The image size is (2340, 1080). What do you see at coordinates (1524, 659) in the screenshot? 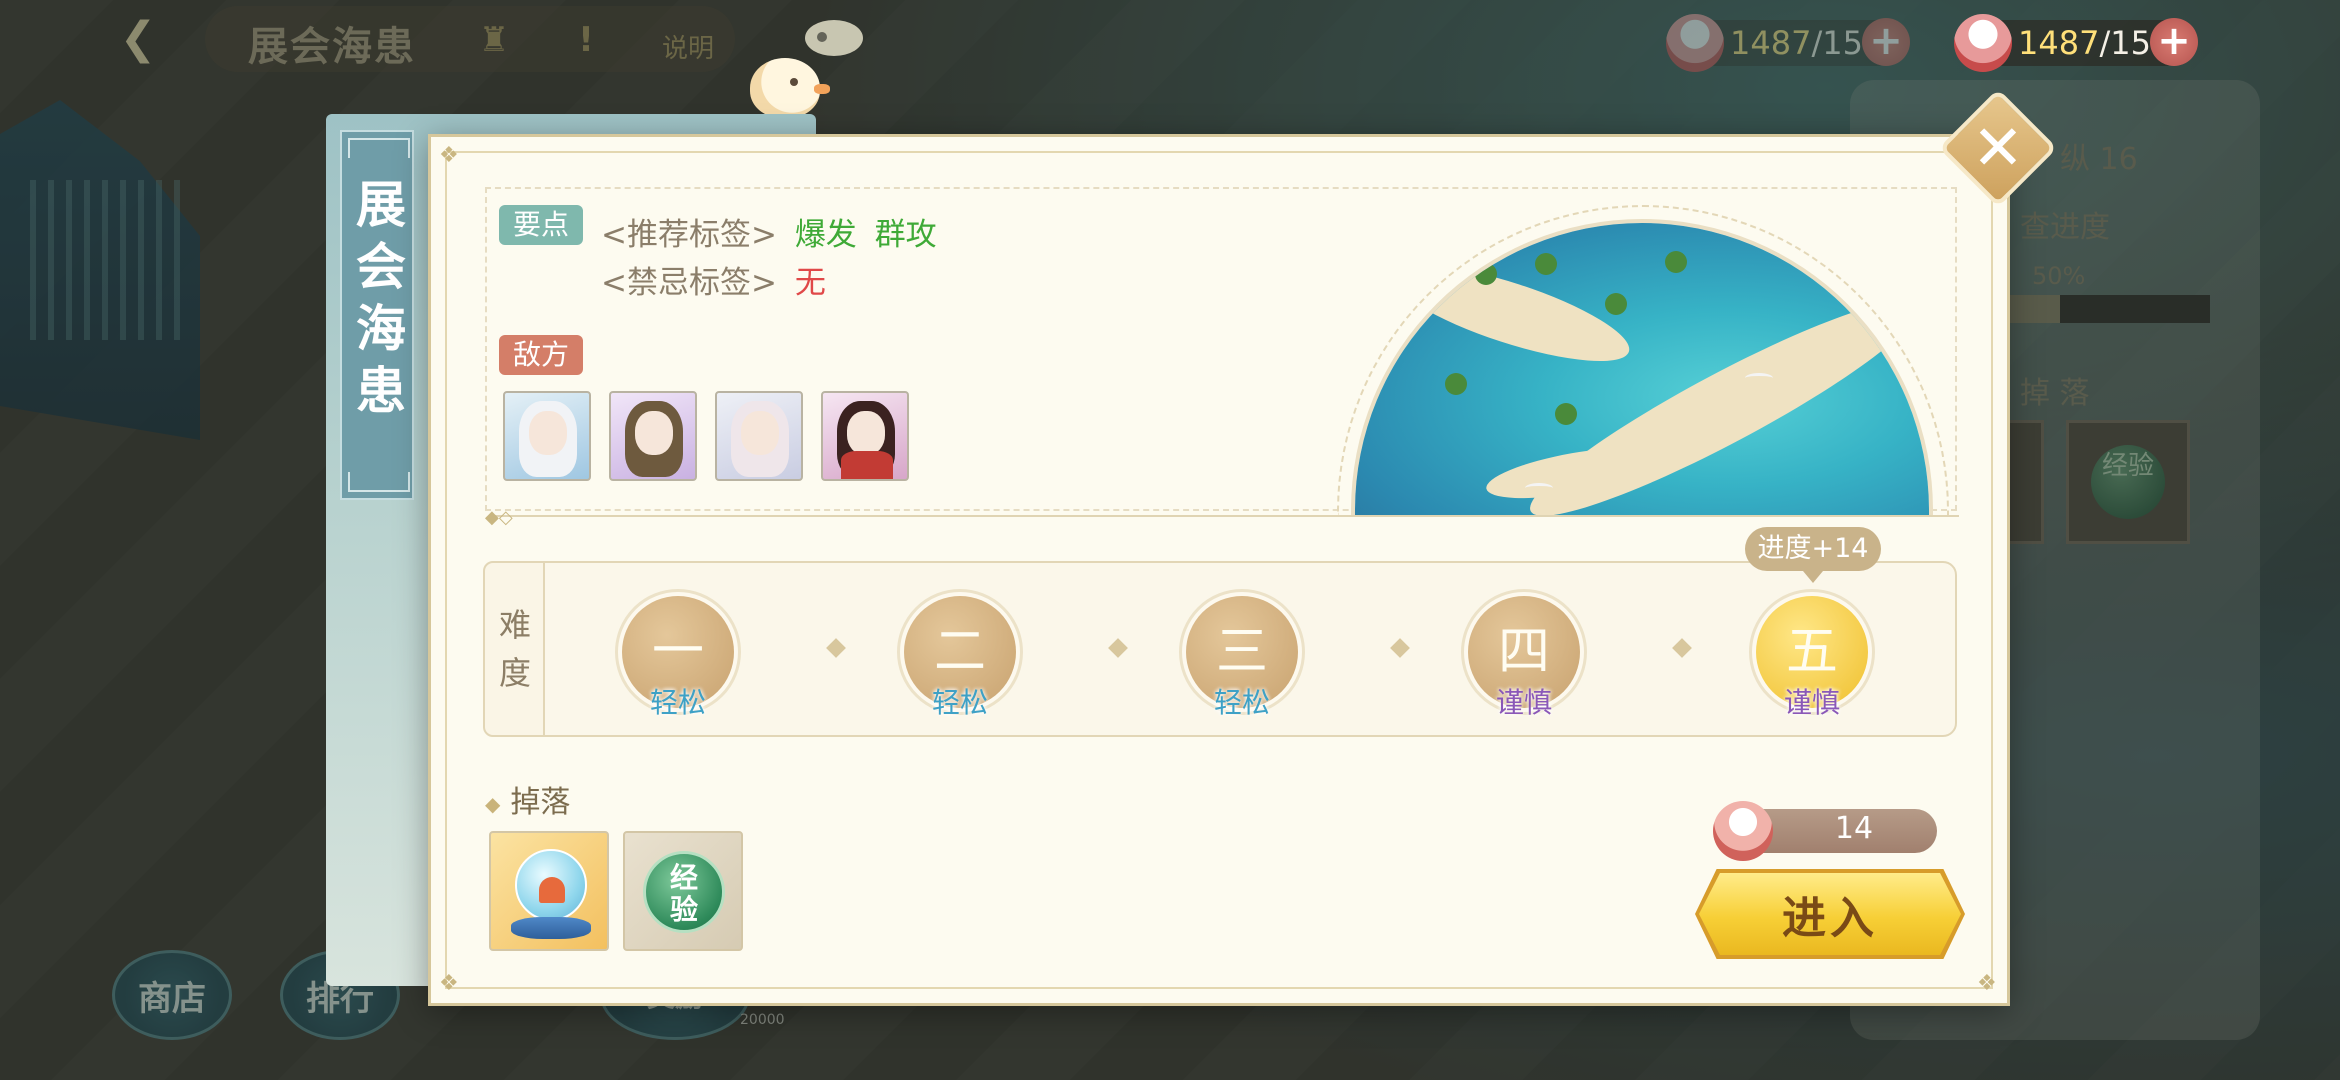
I see `difficulty-level-4: 四 谨慎` at bounding box center [1524, 659].